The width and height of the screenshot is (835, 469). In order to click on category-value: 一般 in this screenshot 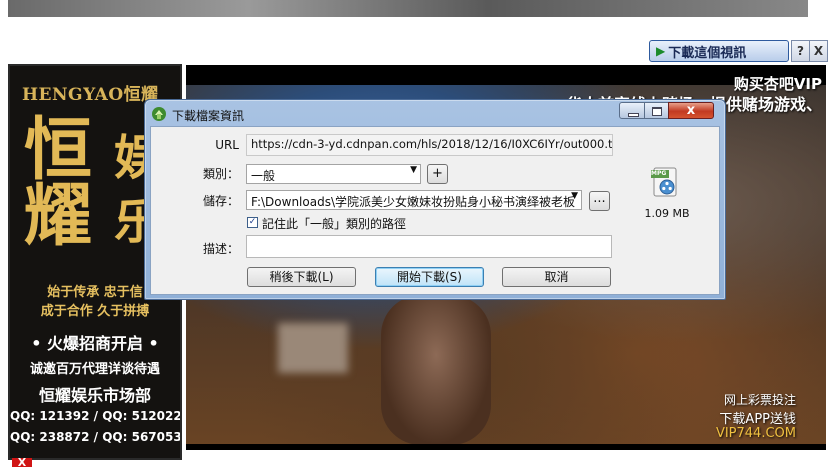, I will do `click(263, 176)`.